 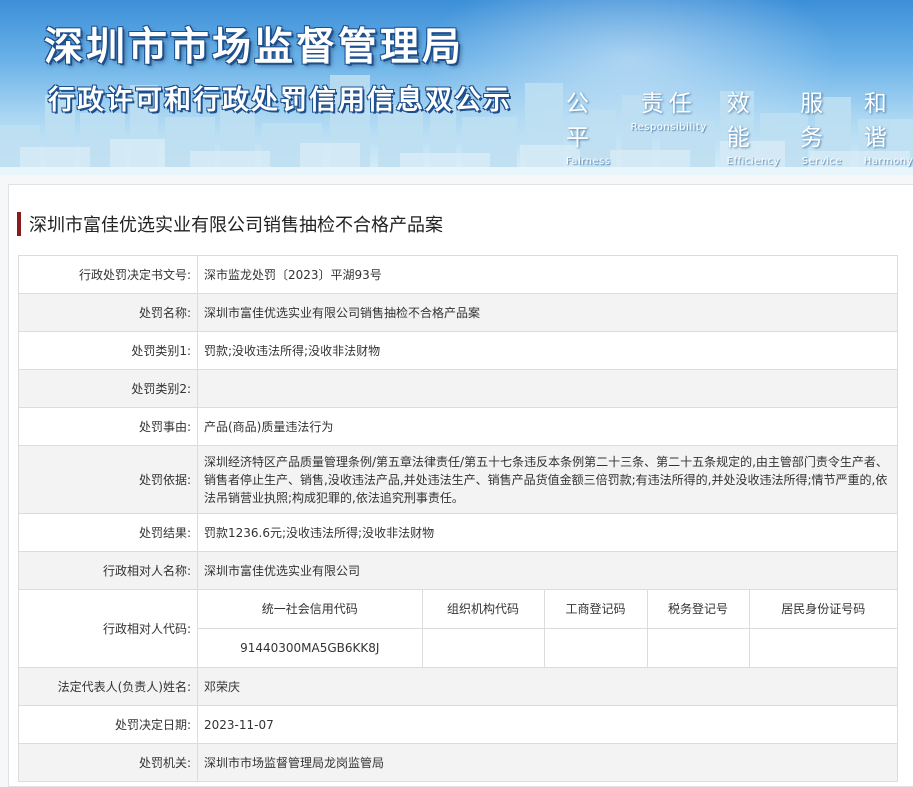 What do you see at coordinates (108, 274) in the screenshot?
I see `decision-no-label: 行政处罚决定书文号:` at bounding box center [108, 274].